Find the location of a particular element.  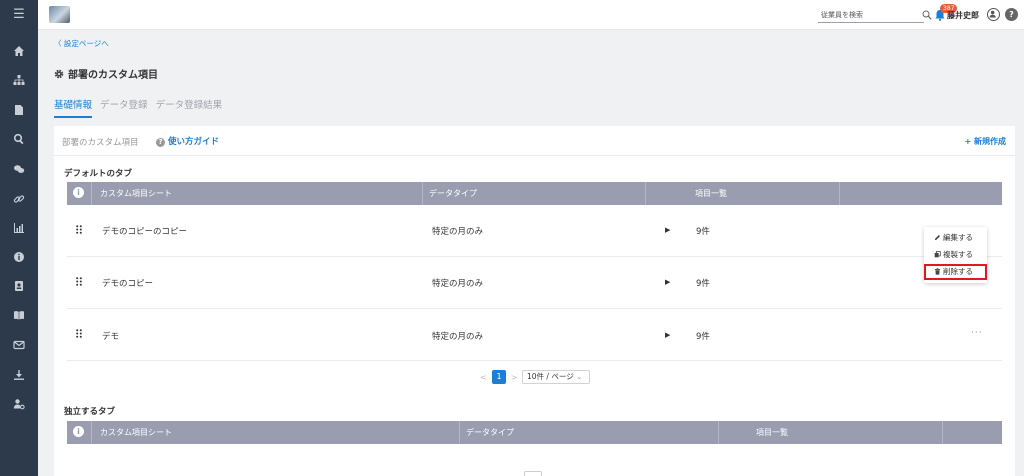

mail-icon is located at coordinates (19, 347).